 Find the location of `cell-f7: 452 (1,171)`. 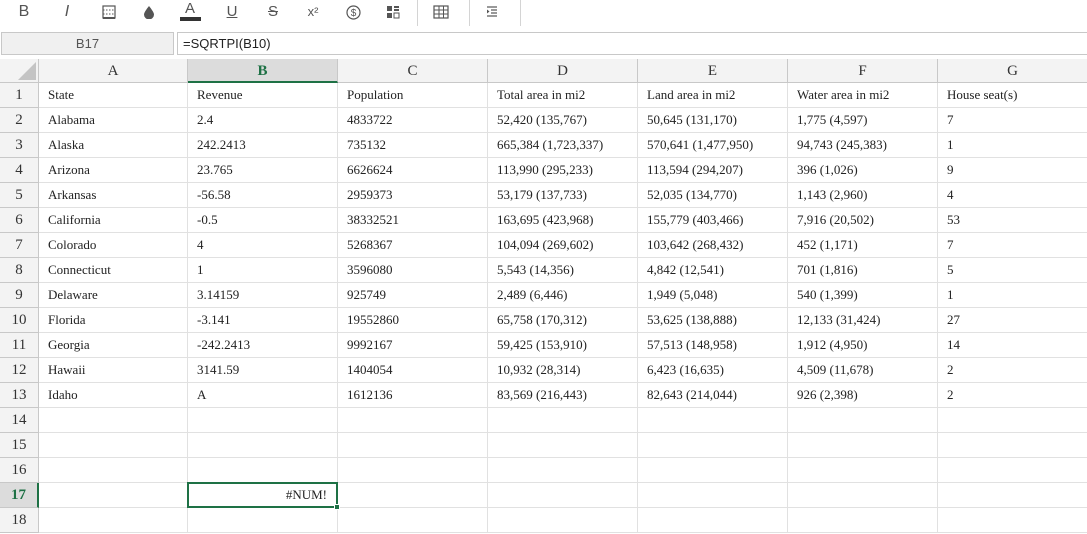

cell-f7: 452 (1,171) is located at coordinates (863, 245).